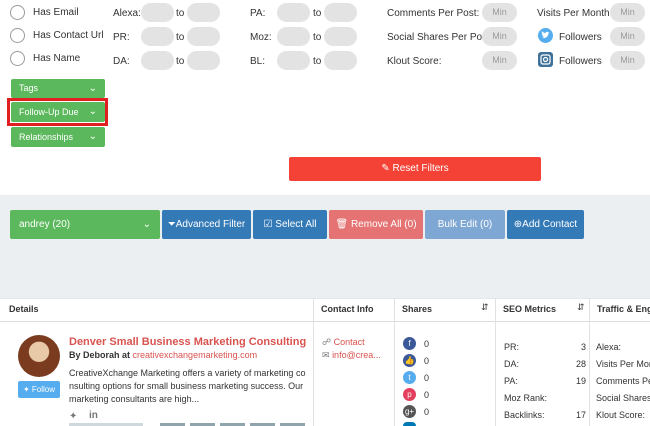 This screenshot has height=426, width=650. Describe the element at coordinates (526, 398) in the screenshot. I see `seo-key: Moz Rank:` at that location.